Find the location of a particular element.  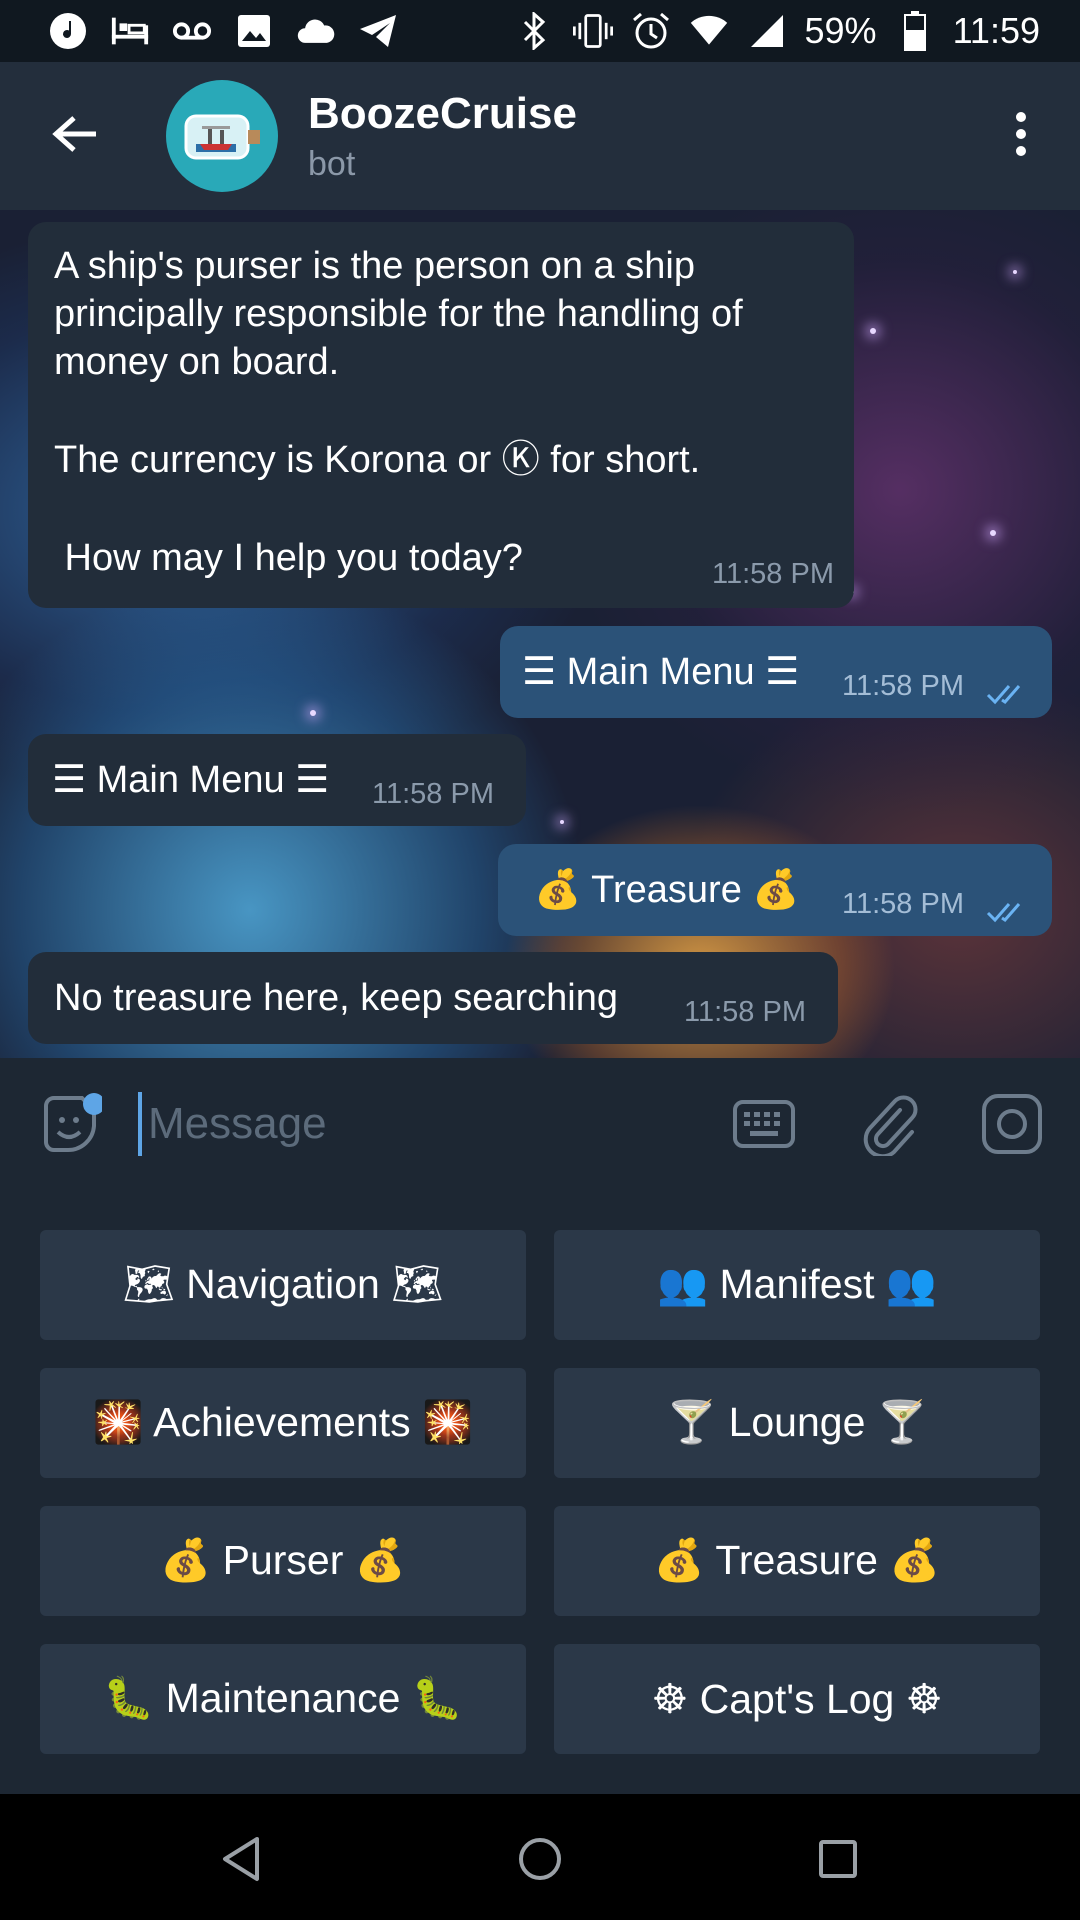

bluetooth-icon is located at coordinates (535, 31).